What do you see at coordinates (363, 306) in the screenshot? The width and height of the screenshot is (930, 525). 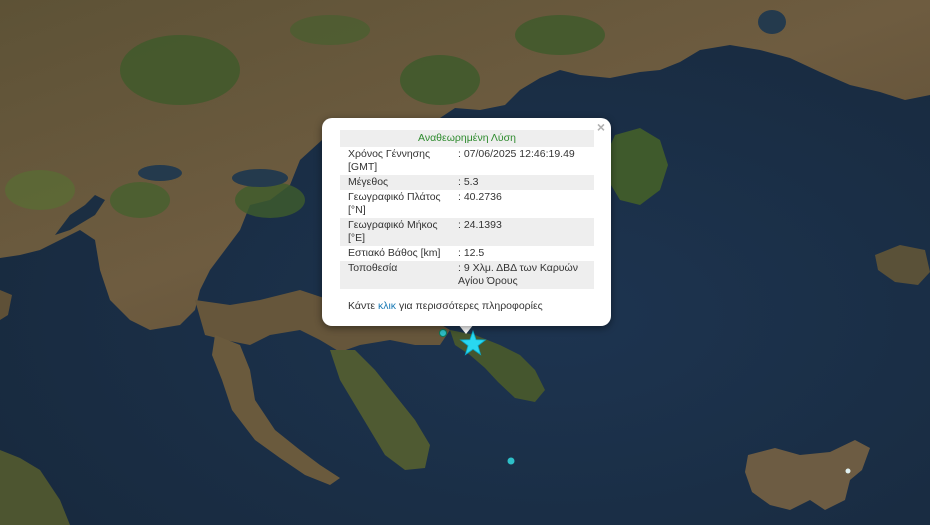 I see `more-info-prefix: Κάντε` at bounding box center [363, 306].